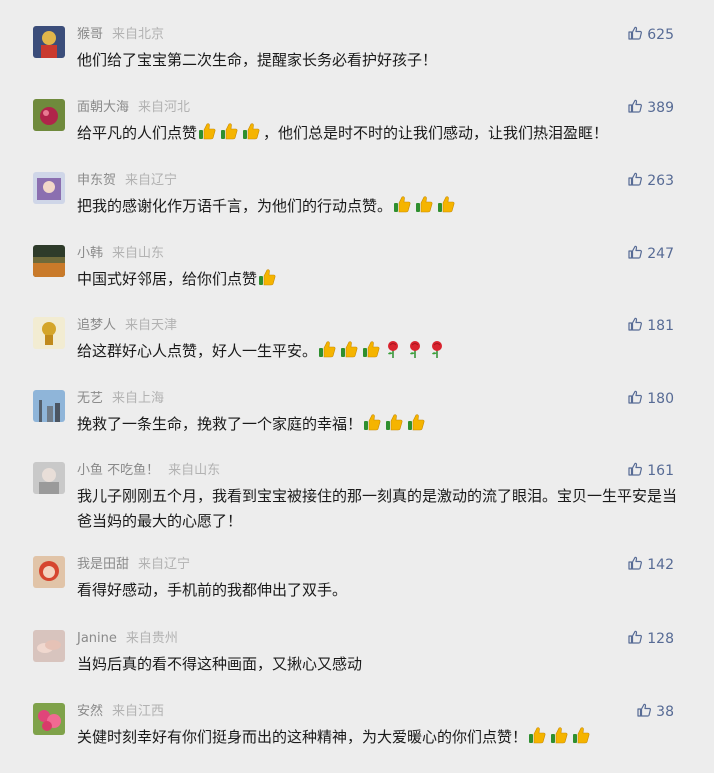  Describe the element at coordinates (138, 711) in the screenshot. I see `user-location: 来自江西` at that location.